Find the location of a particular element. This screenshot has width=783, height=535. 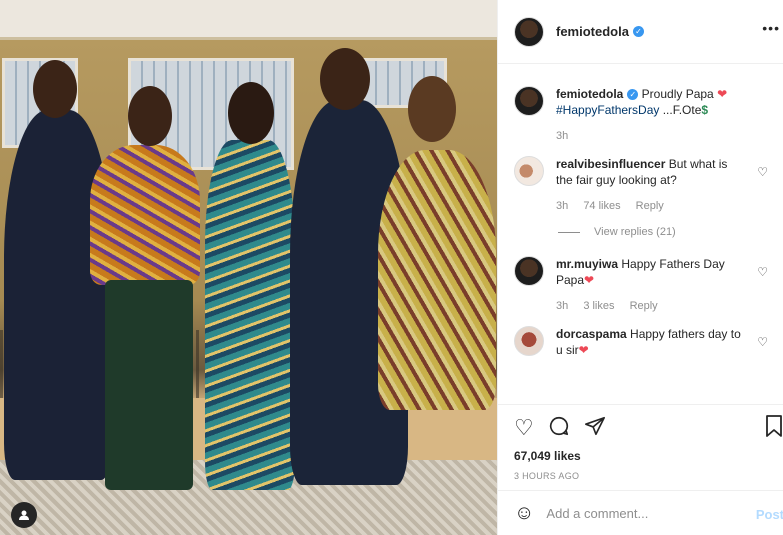

comment-item: dorcaspama Happy fathers day to u sir❤ ♡ is located at coordinates (641, 342).